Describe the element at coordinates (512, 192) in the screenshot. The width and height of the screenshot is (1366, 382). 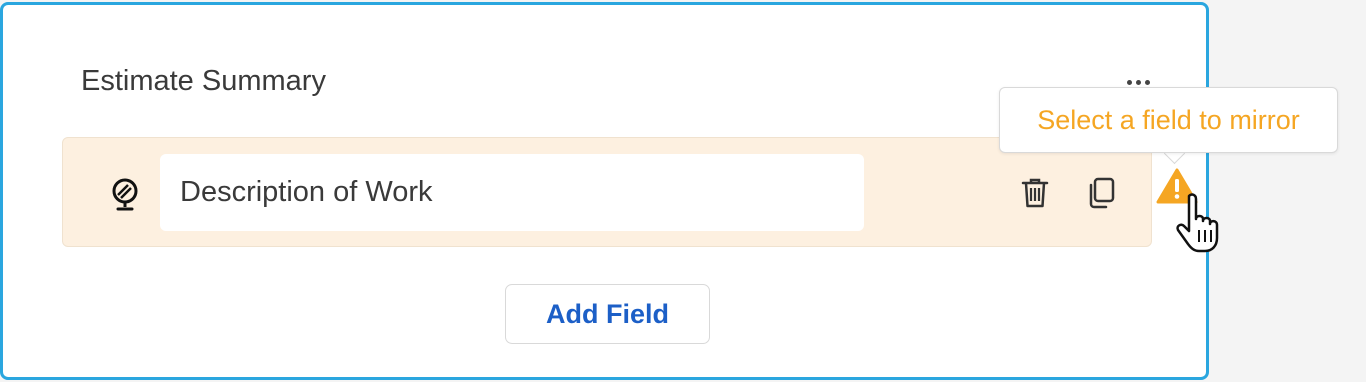
I see `field-name-input` at that location.